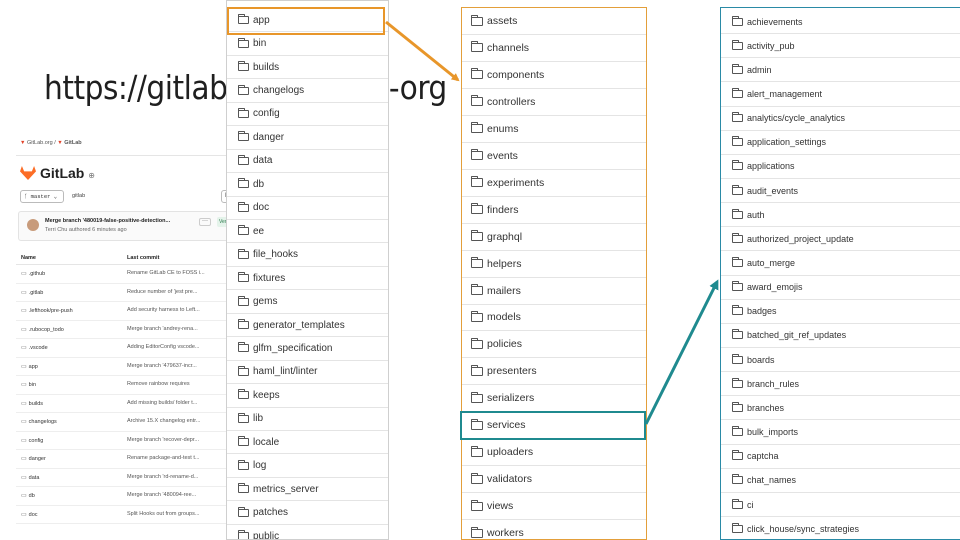  Describe the element at coordinates (42, 196) in the screenshot. I see `branch-selector: ᚴ master ⌄` at that location.